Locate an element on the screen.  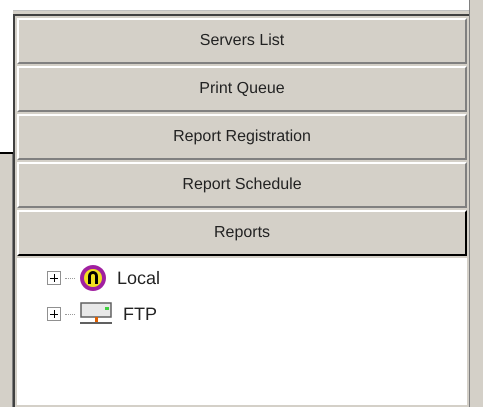
tree-item-label: Local is located at coordinates (138, 278).